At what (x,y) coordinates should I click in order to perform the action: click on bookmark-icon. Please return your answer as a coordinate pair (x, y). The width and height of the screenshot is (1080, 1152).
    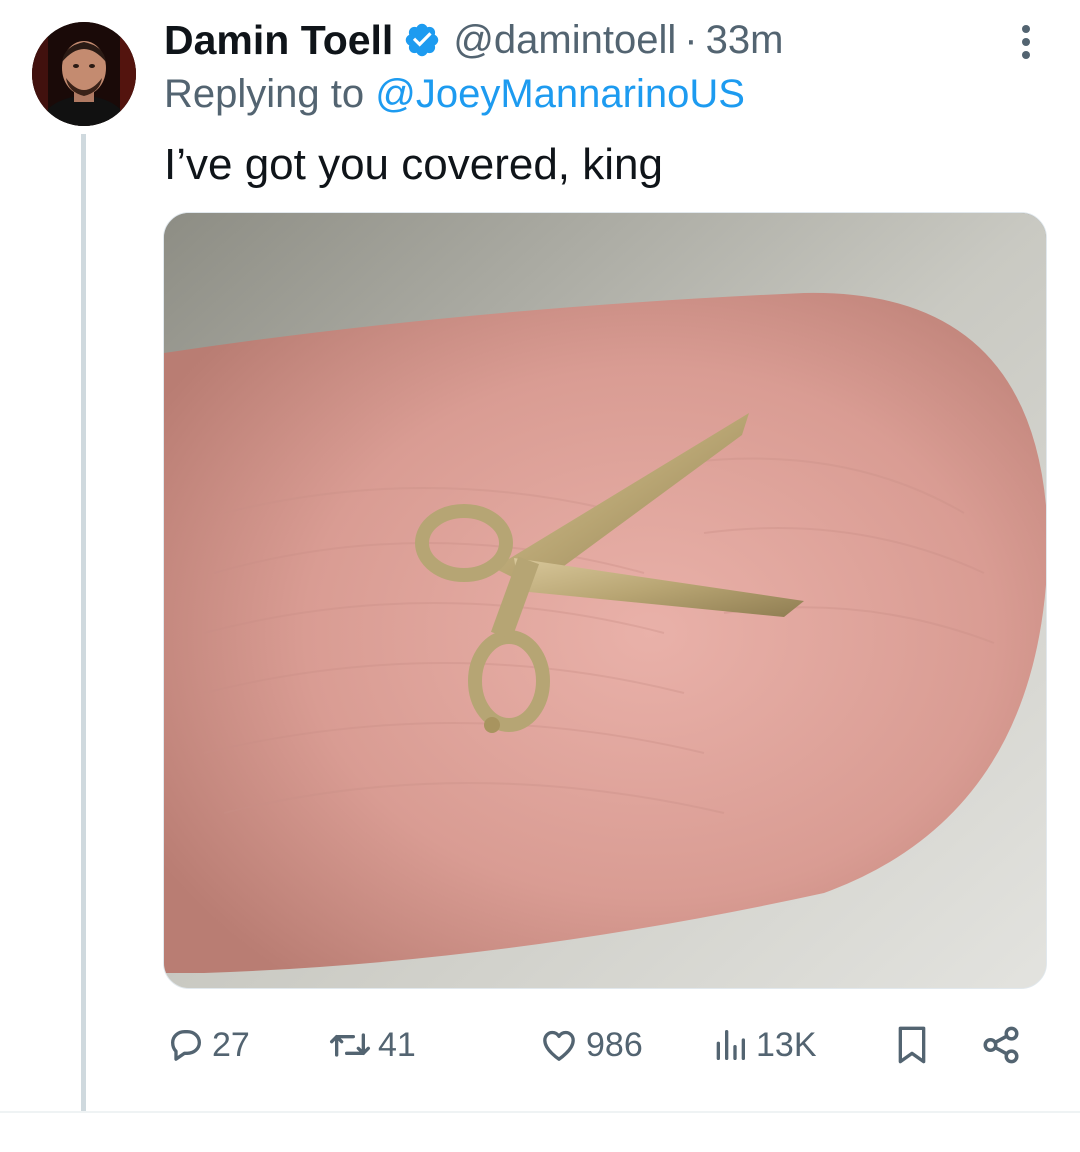
    Looking at the image, I should click on (912, 1045).